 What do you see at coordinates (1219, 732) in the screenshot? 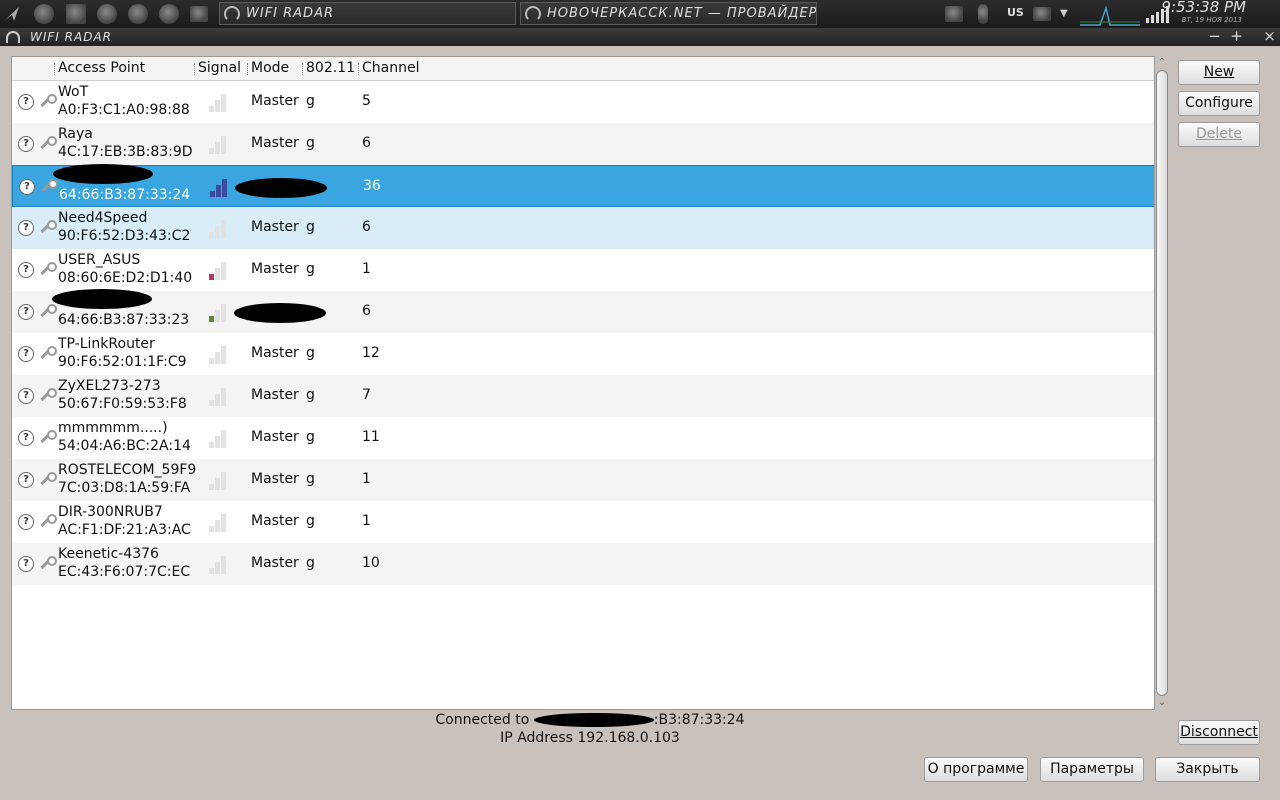
I see `disconnect-button: Disconnect` at bounding box center [1219, 732].